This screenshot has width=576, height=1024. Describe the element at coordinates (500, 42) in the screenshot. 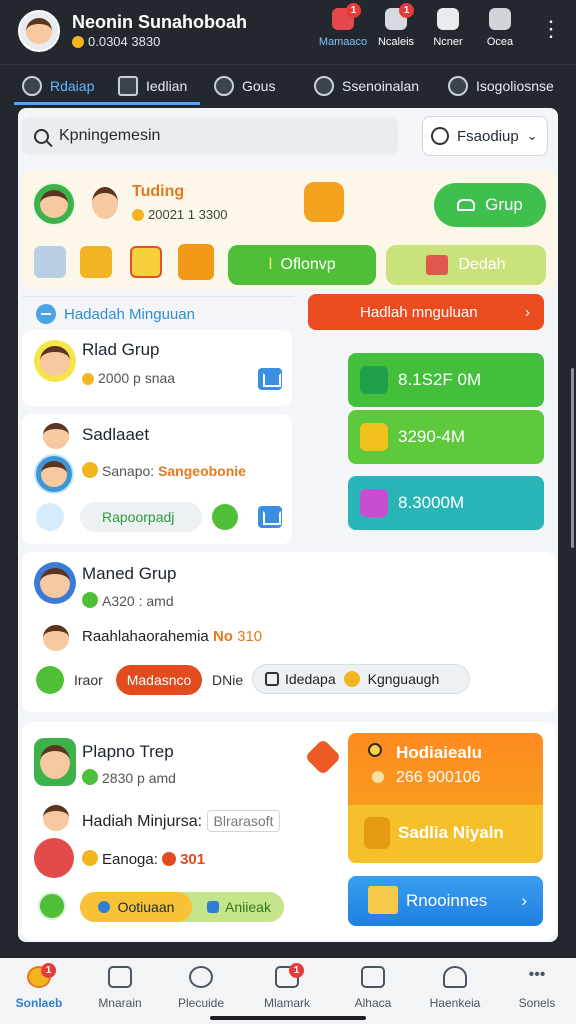

I see `header-ship-label: Ocea` at that location.